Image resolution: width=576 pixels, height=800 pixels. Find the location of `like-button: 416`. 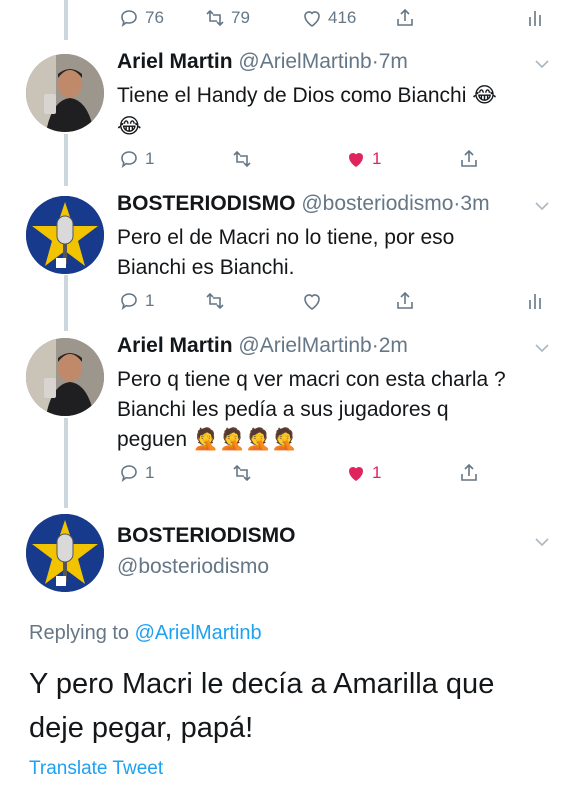

like-button: 416 is located at coordinates (328, 18).